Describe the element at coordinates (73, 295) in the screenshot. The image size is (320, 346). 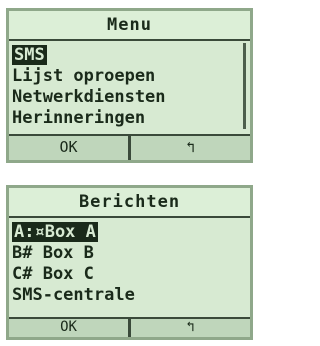
I see `mailbox-item-label: SMS-centrale` at that location.